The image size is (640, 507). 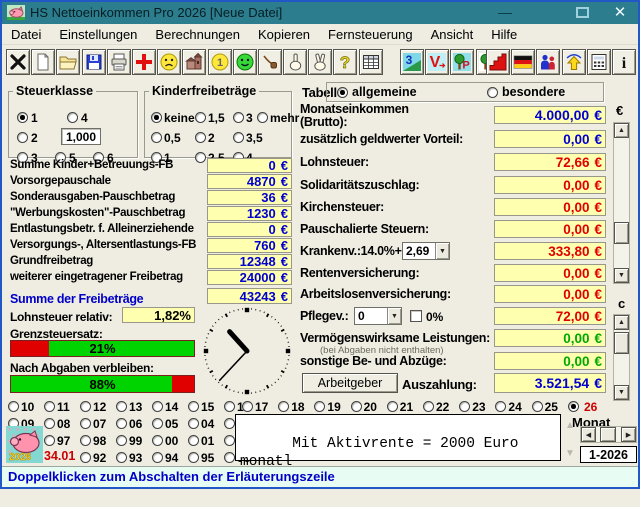 I want to click on cent-scroll-up-button: ▲, so click(x=621, y=322).